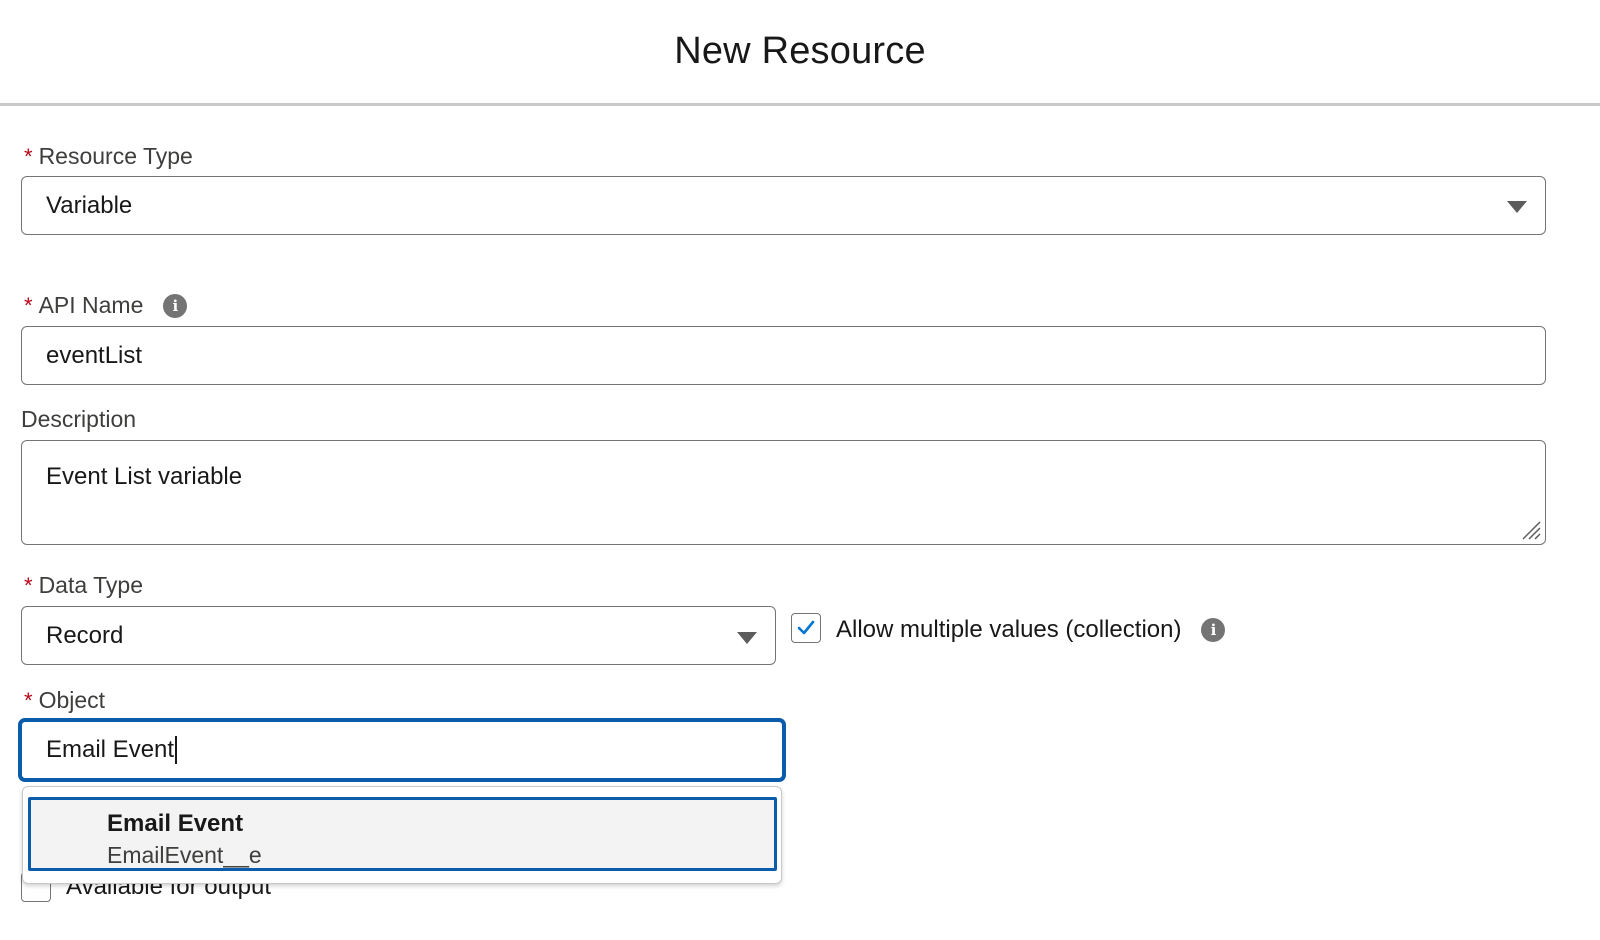 The height and width of the screenshot is (940, 1600). I want to click on resize-handle-icon, so click(1530, 529).